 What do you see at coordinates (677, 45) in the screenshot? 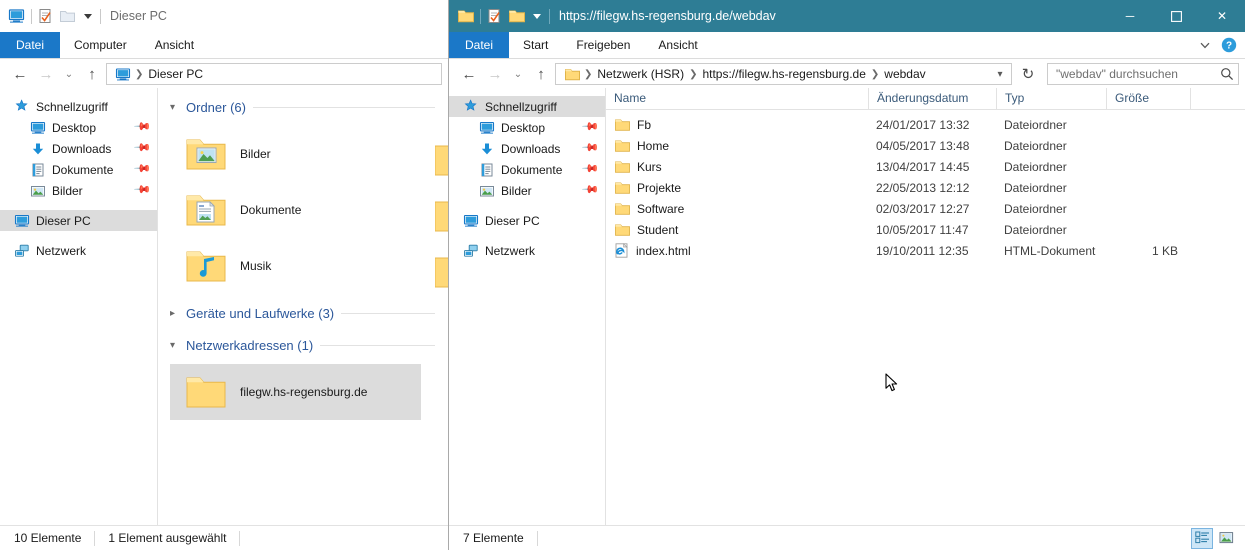
I see `tab-ansicht-right: Ansicht` at bounding box center [677, 45].